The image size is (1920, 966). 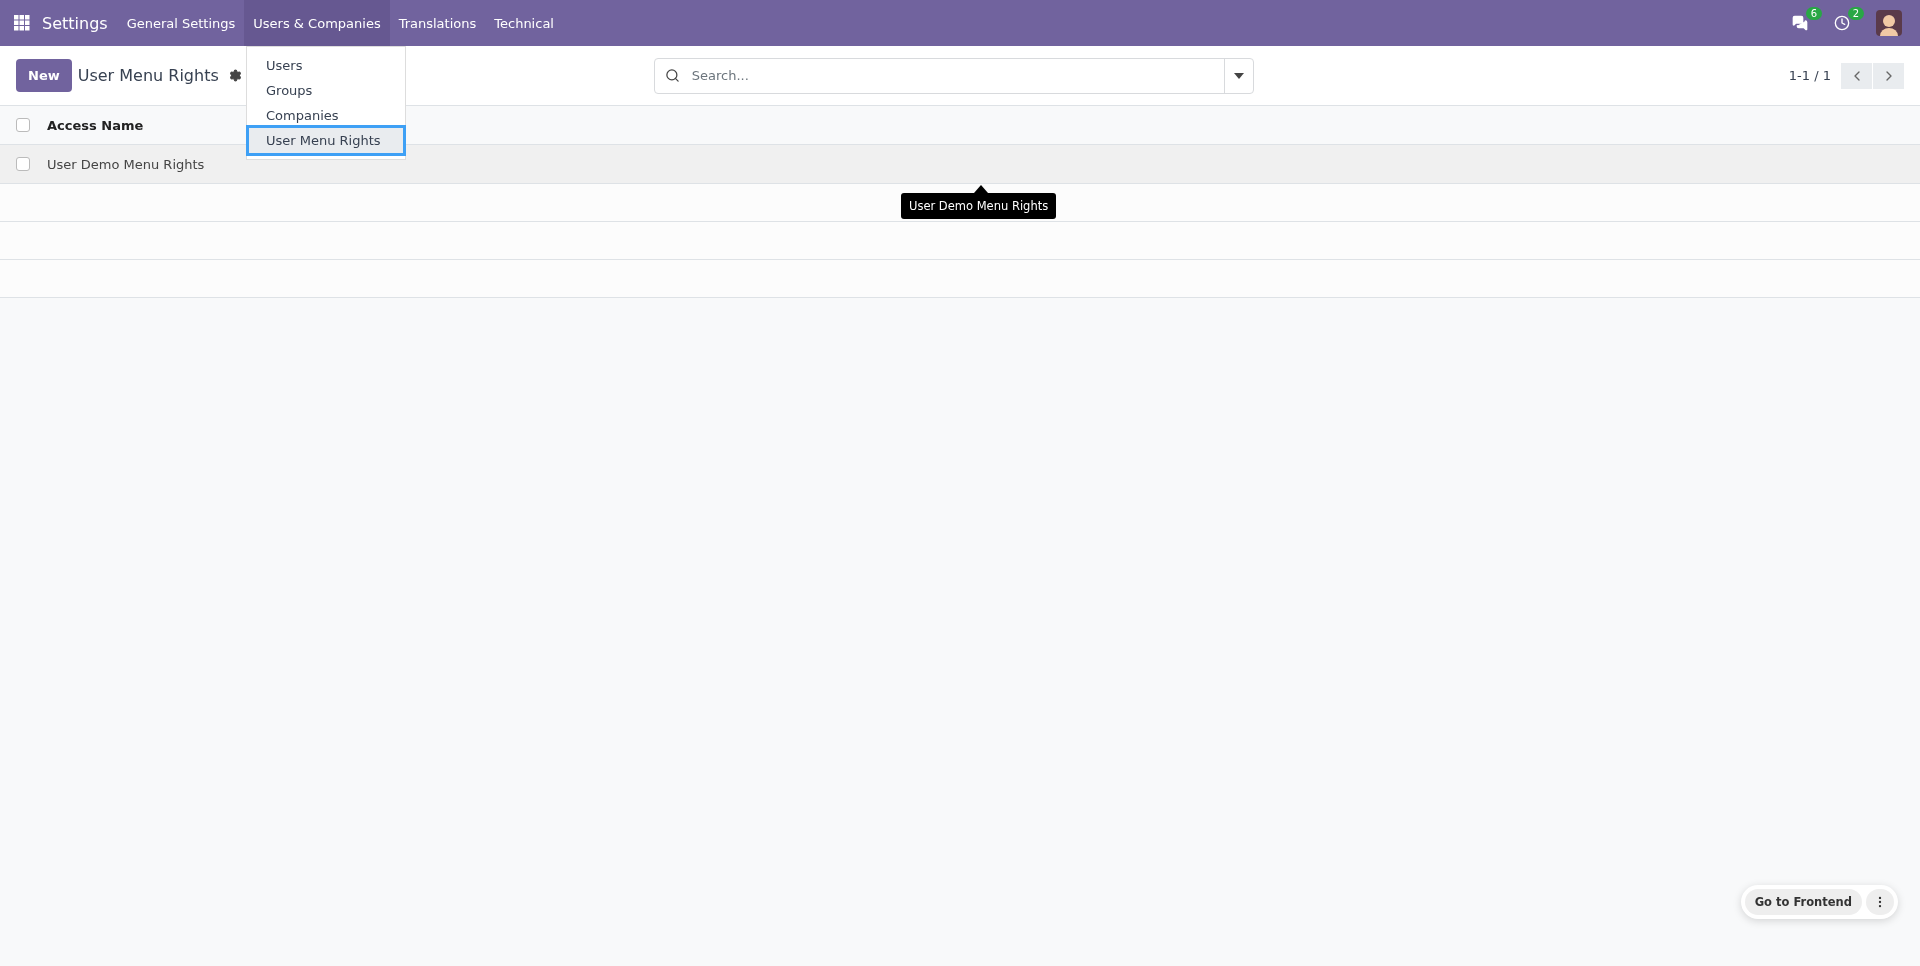 What do you see at coordinates (1889, 23) in the screenshot?
I see `user-avatar` at bounding box center [1889, 23].